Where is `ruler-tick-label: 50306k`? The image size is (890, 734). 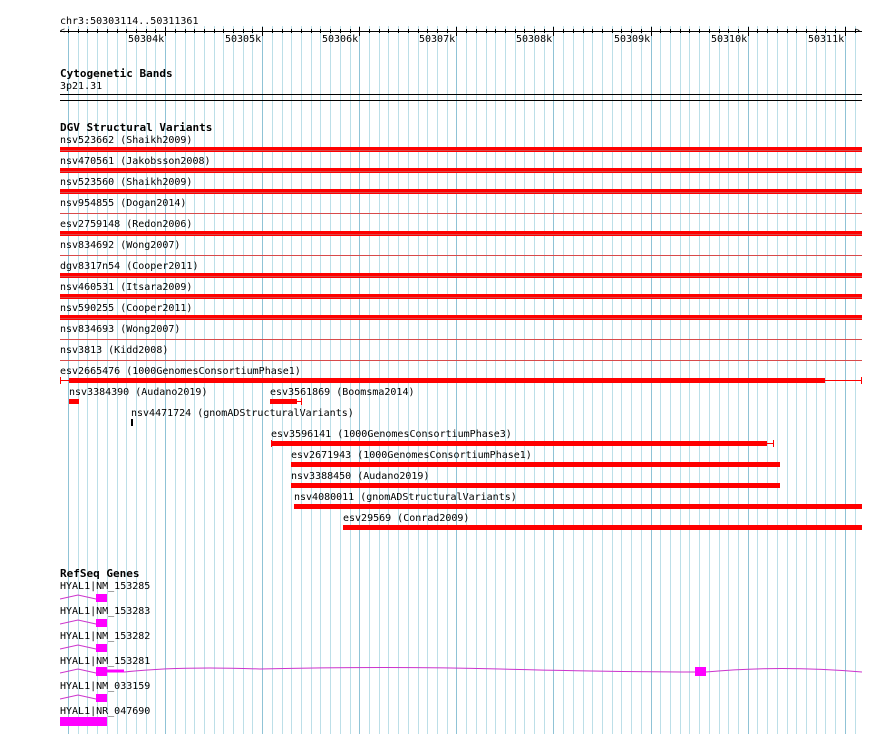
ruler-tick-label: 50306k is located at coordinates (340, 39).